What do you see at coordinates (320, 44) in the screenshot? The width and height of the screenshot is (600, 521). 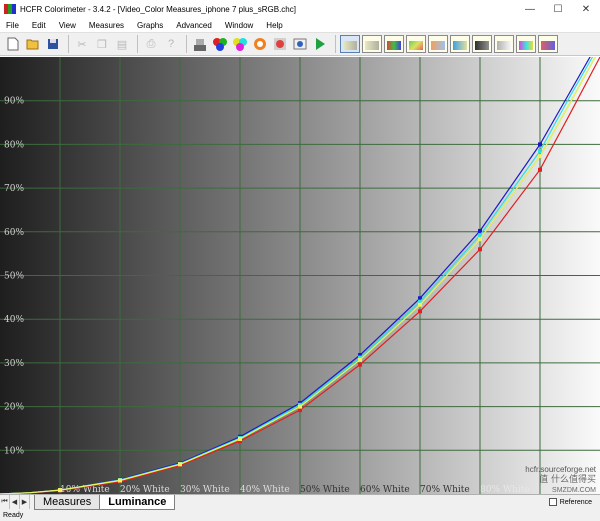 I see `run-icon` at bounding box center [320, 44].